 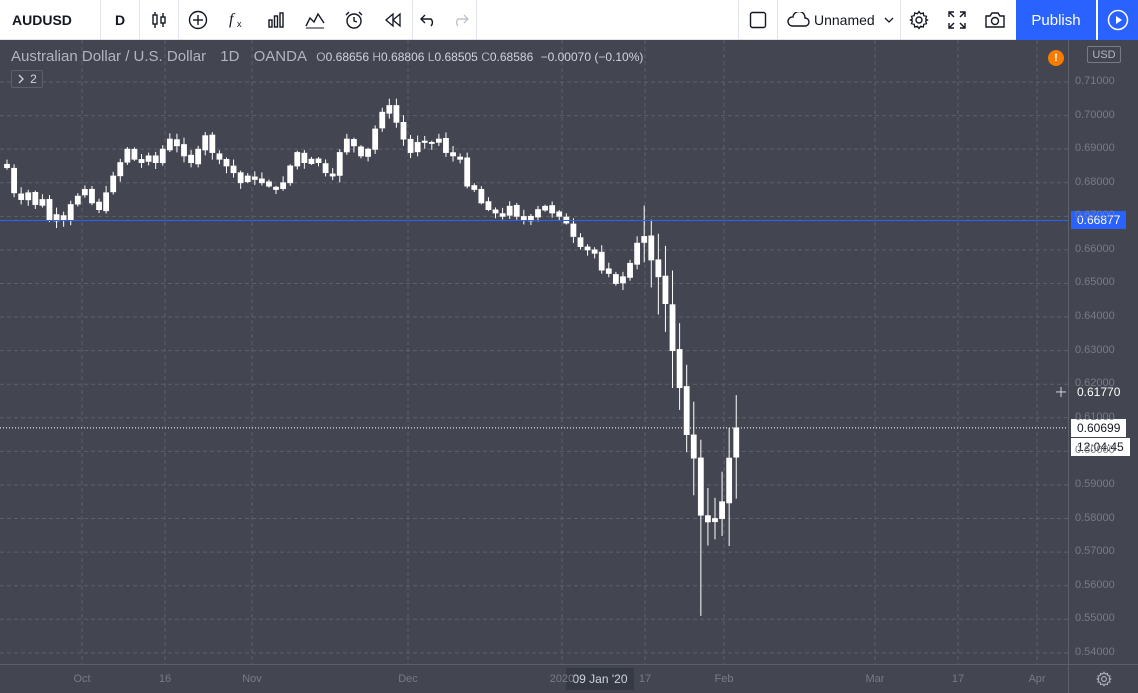 I want to click on alarm-clock-icon, so click(x=354, y=20).